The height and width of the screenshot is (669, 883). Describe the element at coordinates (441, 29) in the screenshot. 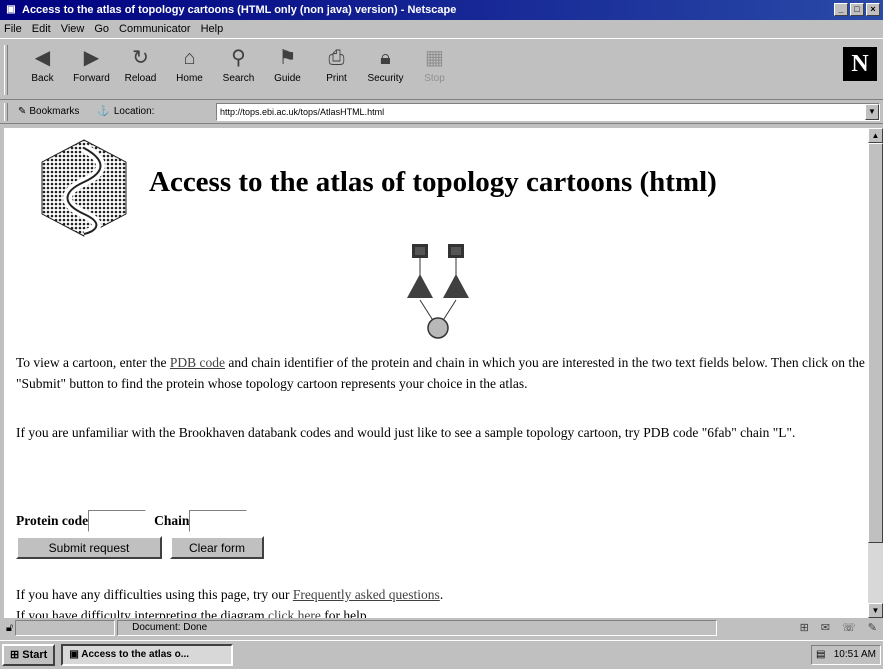

I see `menu-bar: File Edit View Go Communicator Help` at that location.